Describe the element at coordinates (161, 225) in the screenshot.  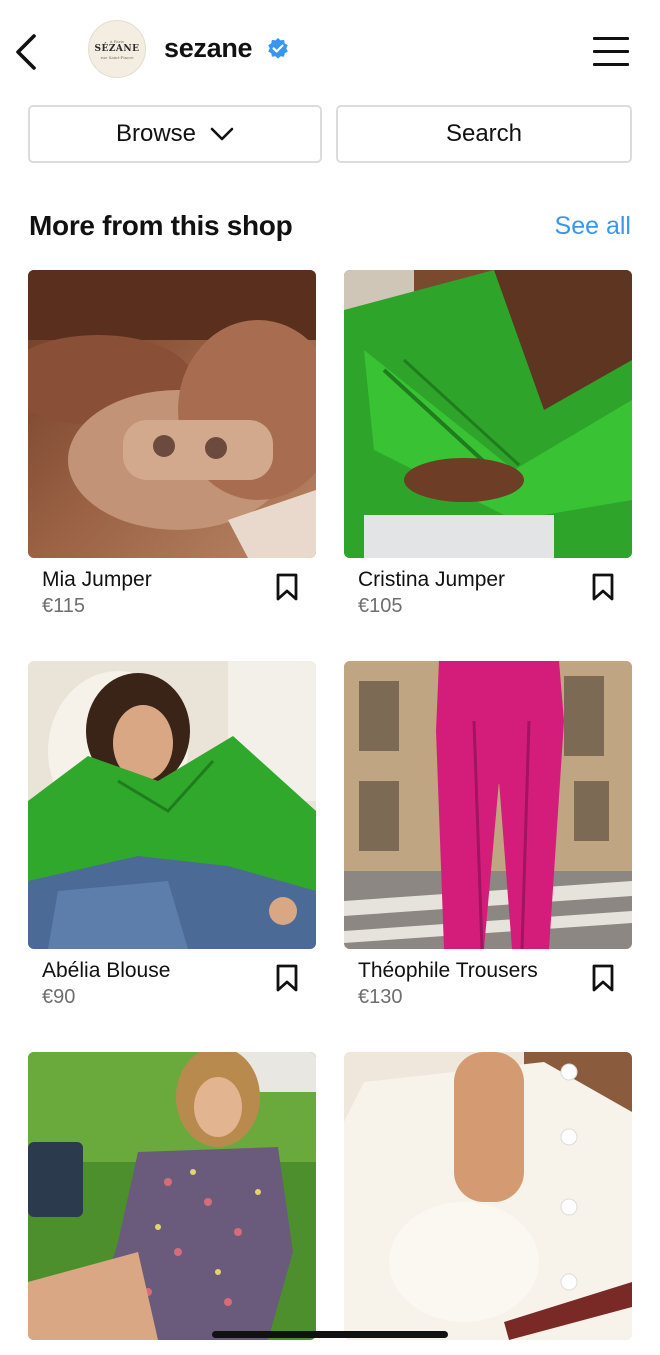
I see `section-title: More from this shop` at that location.